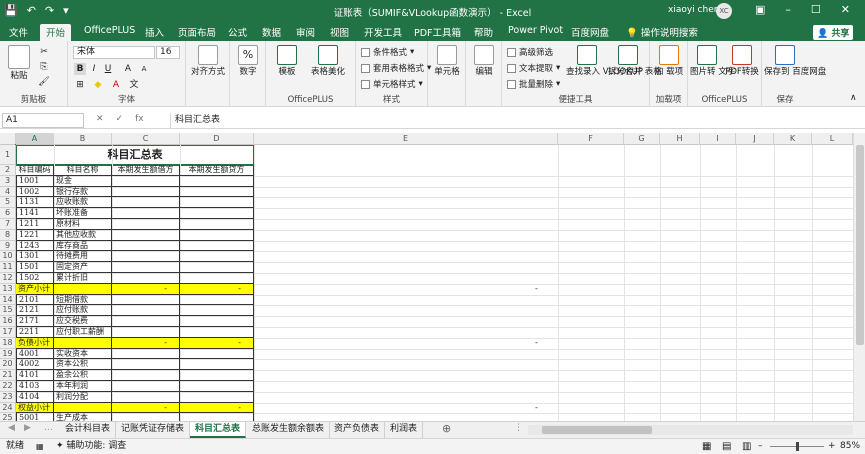 The width and height of the screenshot is (865, 454). What do you see at coordinates (793, 139) in the screenshot?
I see `column-header-k: K` at bounding box center [793, 139].